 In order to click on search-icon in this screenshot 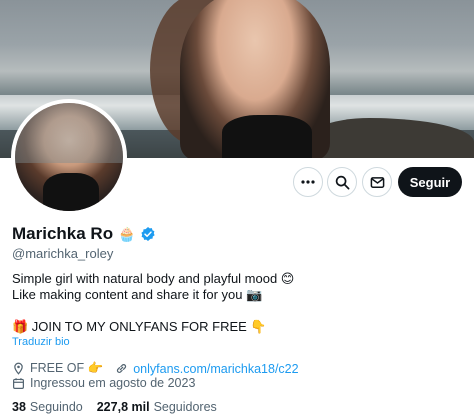, I will do `click(342, 182)`.